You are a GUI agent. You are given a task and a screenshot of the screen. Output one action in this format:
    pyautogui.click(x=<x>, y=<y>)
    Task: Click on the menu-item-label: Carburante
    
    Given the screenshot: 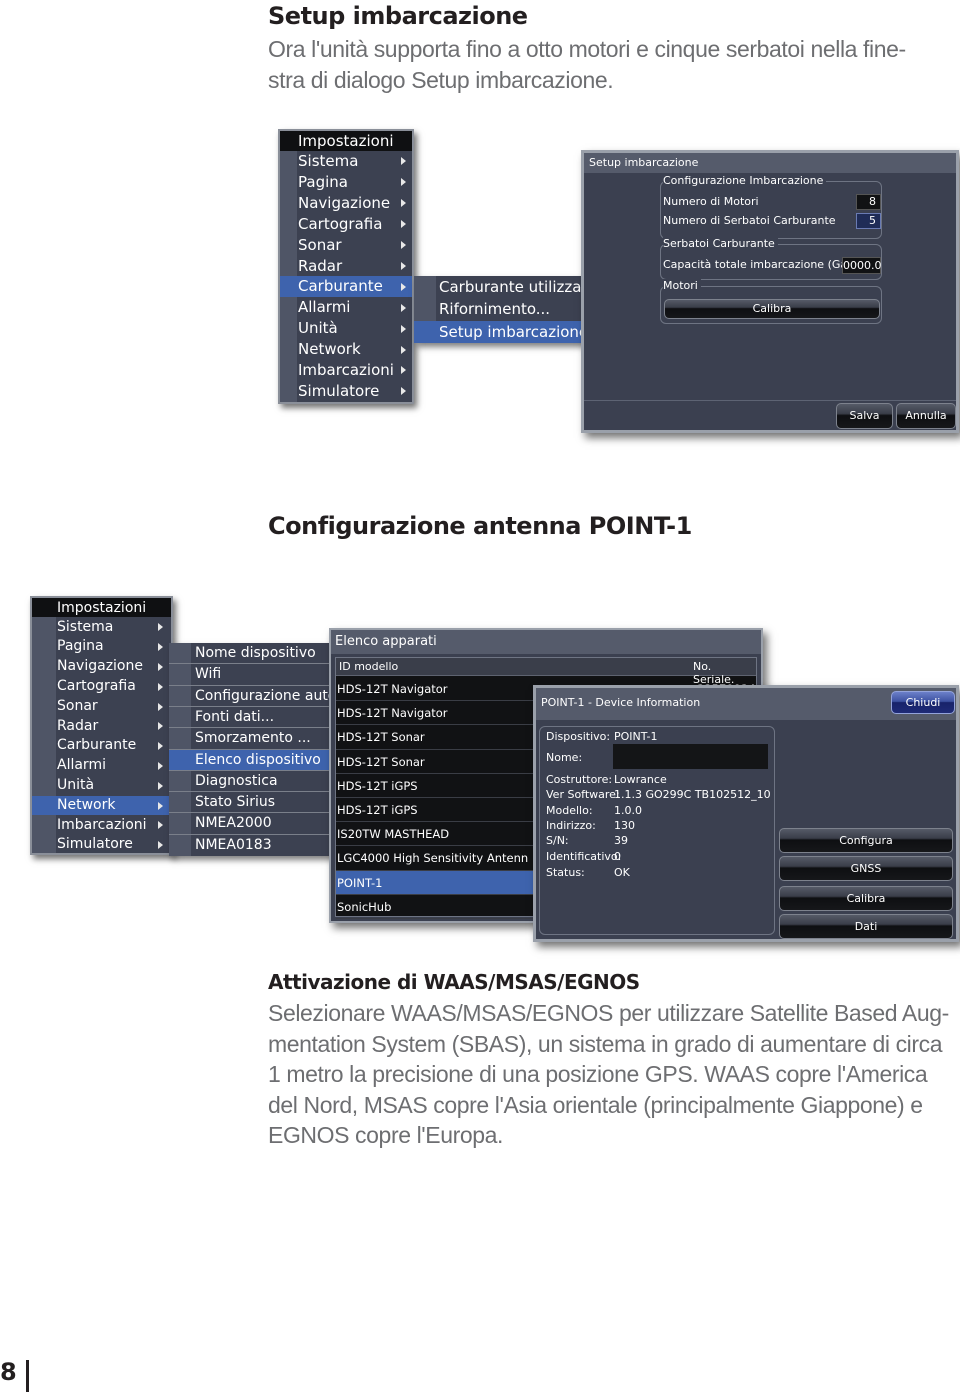 What is the action you would take?
    pyautogui.click(x=97, y=745)
    